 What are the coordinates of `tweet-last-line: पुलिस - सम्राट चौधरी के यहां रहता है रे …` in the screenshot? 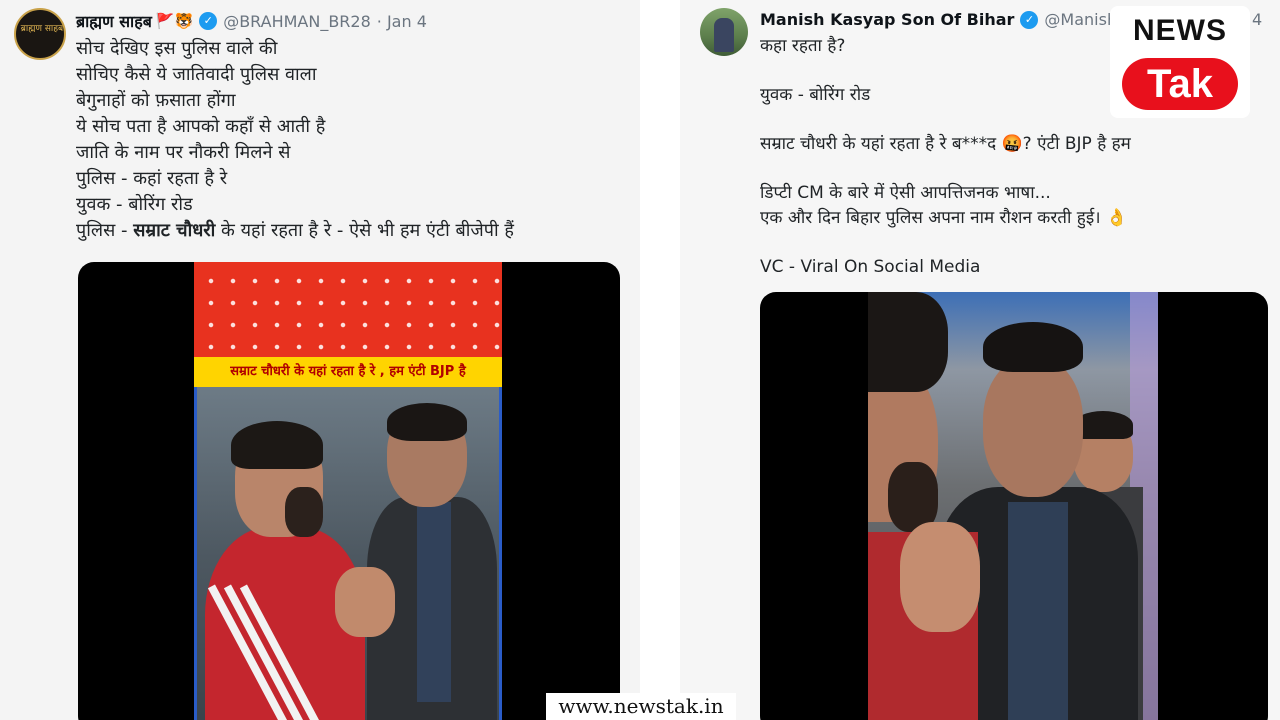 It's located at (295, 231).